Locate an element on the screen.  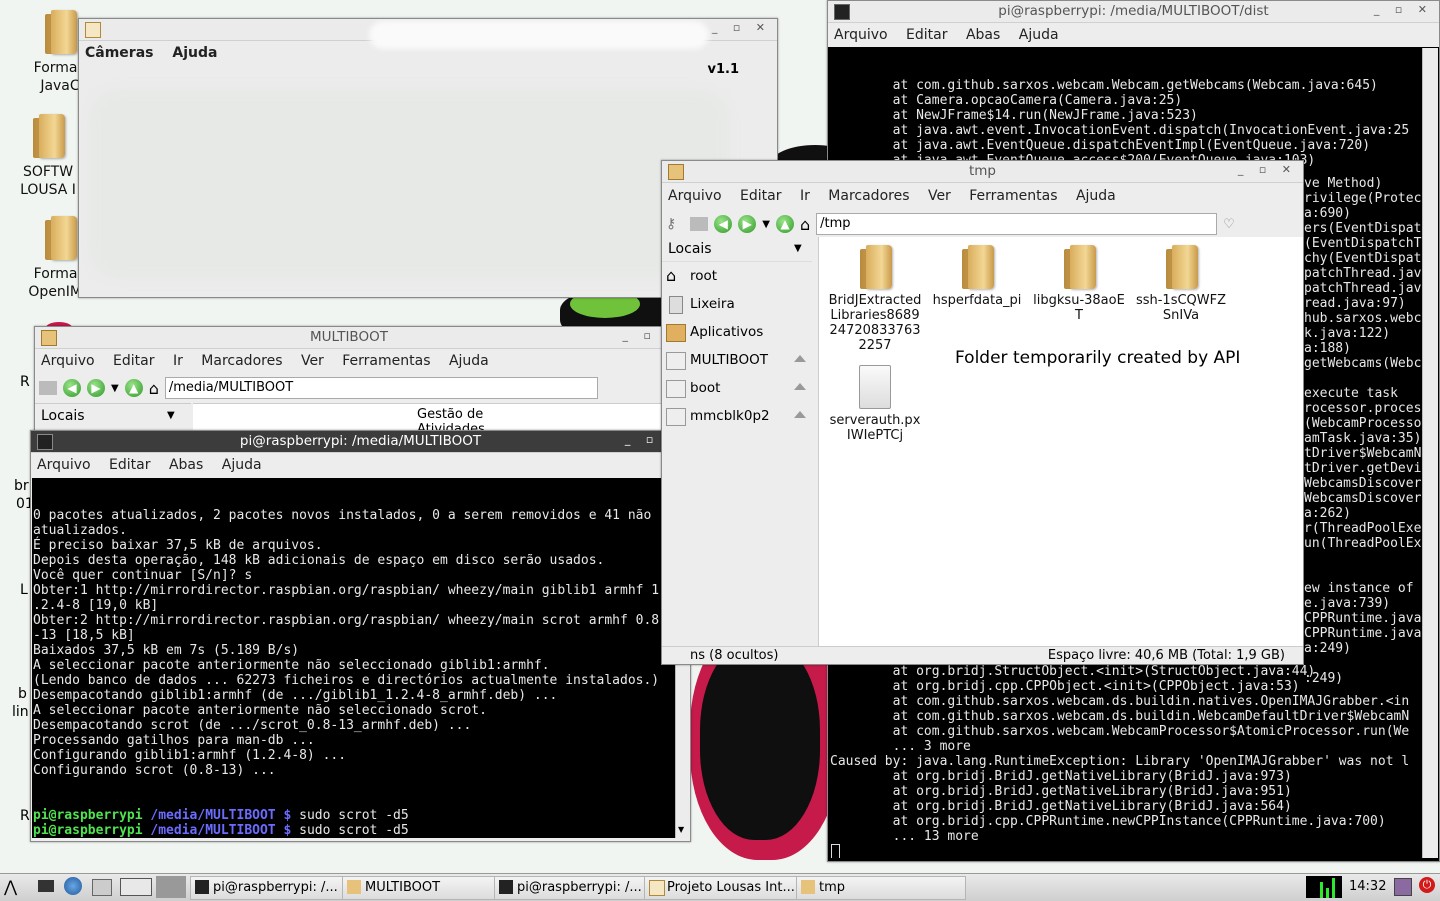
file-item-hsperfdata: hsperfdata_pi is located at coordinates (977, 276).